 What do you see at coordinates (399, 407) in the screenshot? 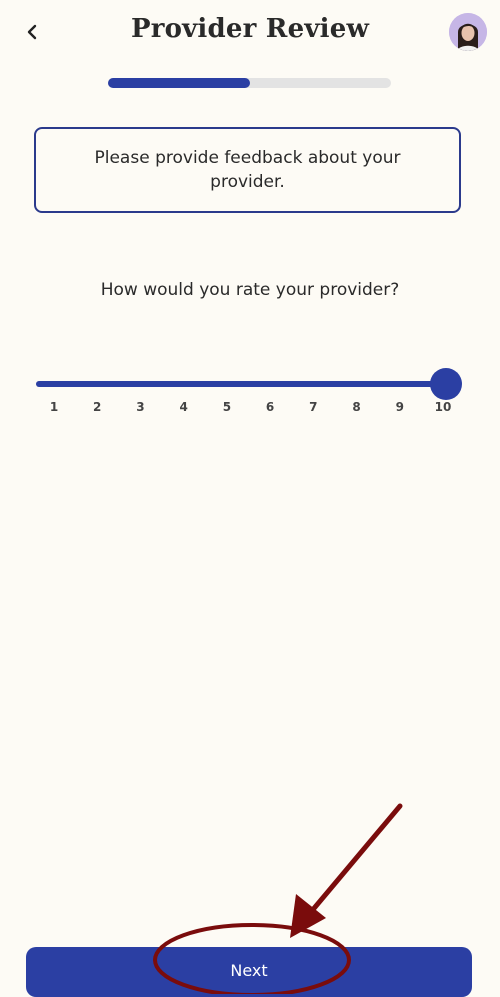
I see `slider-tick-label: 9` at bounding box center [399, 407].